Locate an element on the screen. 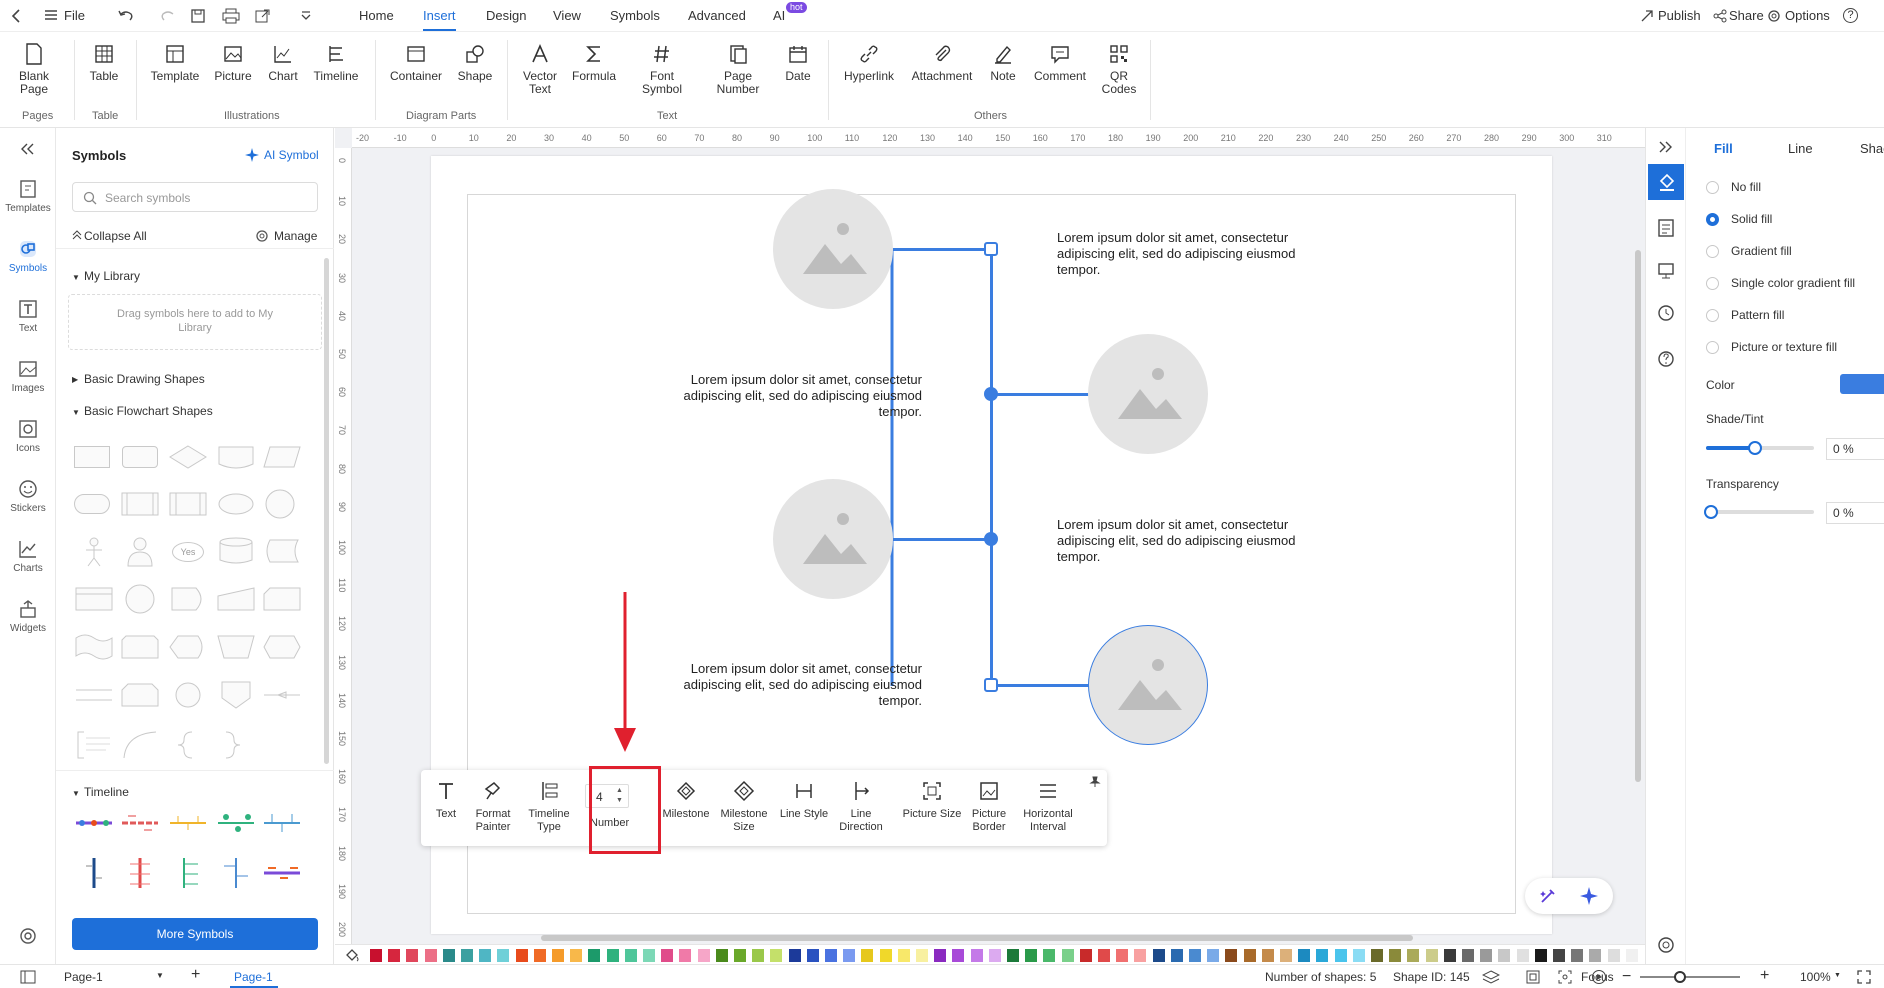  vector-text-button: Vector Text is located at coordinates (540, 69).